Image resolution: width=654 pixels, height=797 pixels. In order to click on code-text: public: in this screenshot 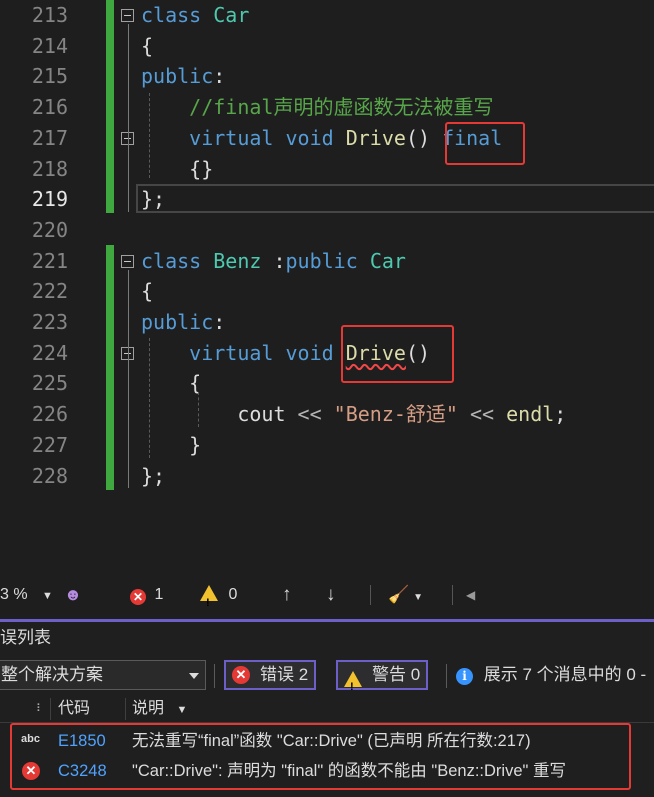, I will do `click(183, 76)`.